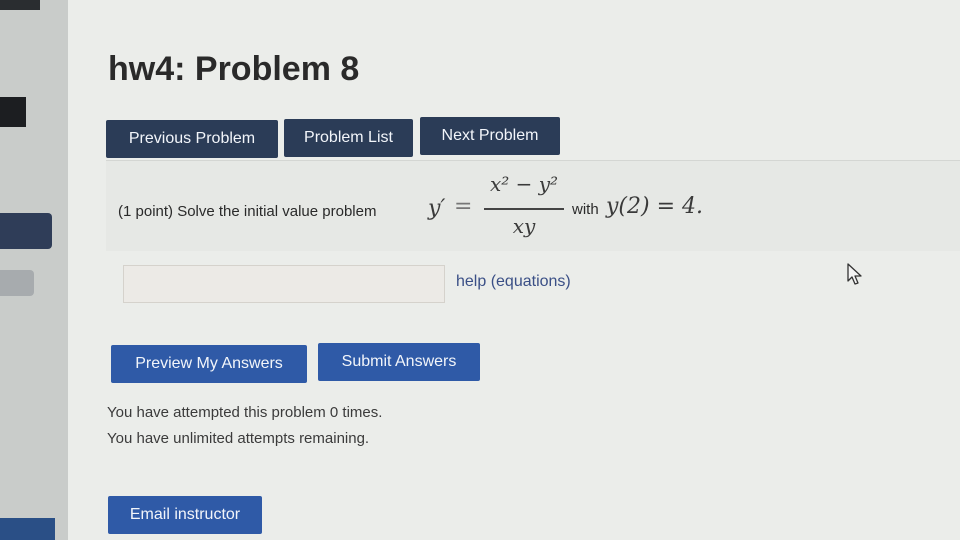 The height and width of the screenshot is (540, 960). What do you see at coordinates (513, 282) in the screenshot?
I see `help-equations-link: help (equations)` at bounding box center [513, 282].